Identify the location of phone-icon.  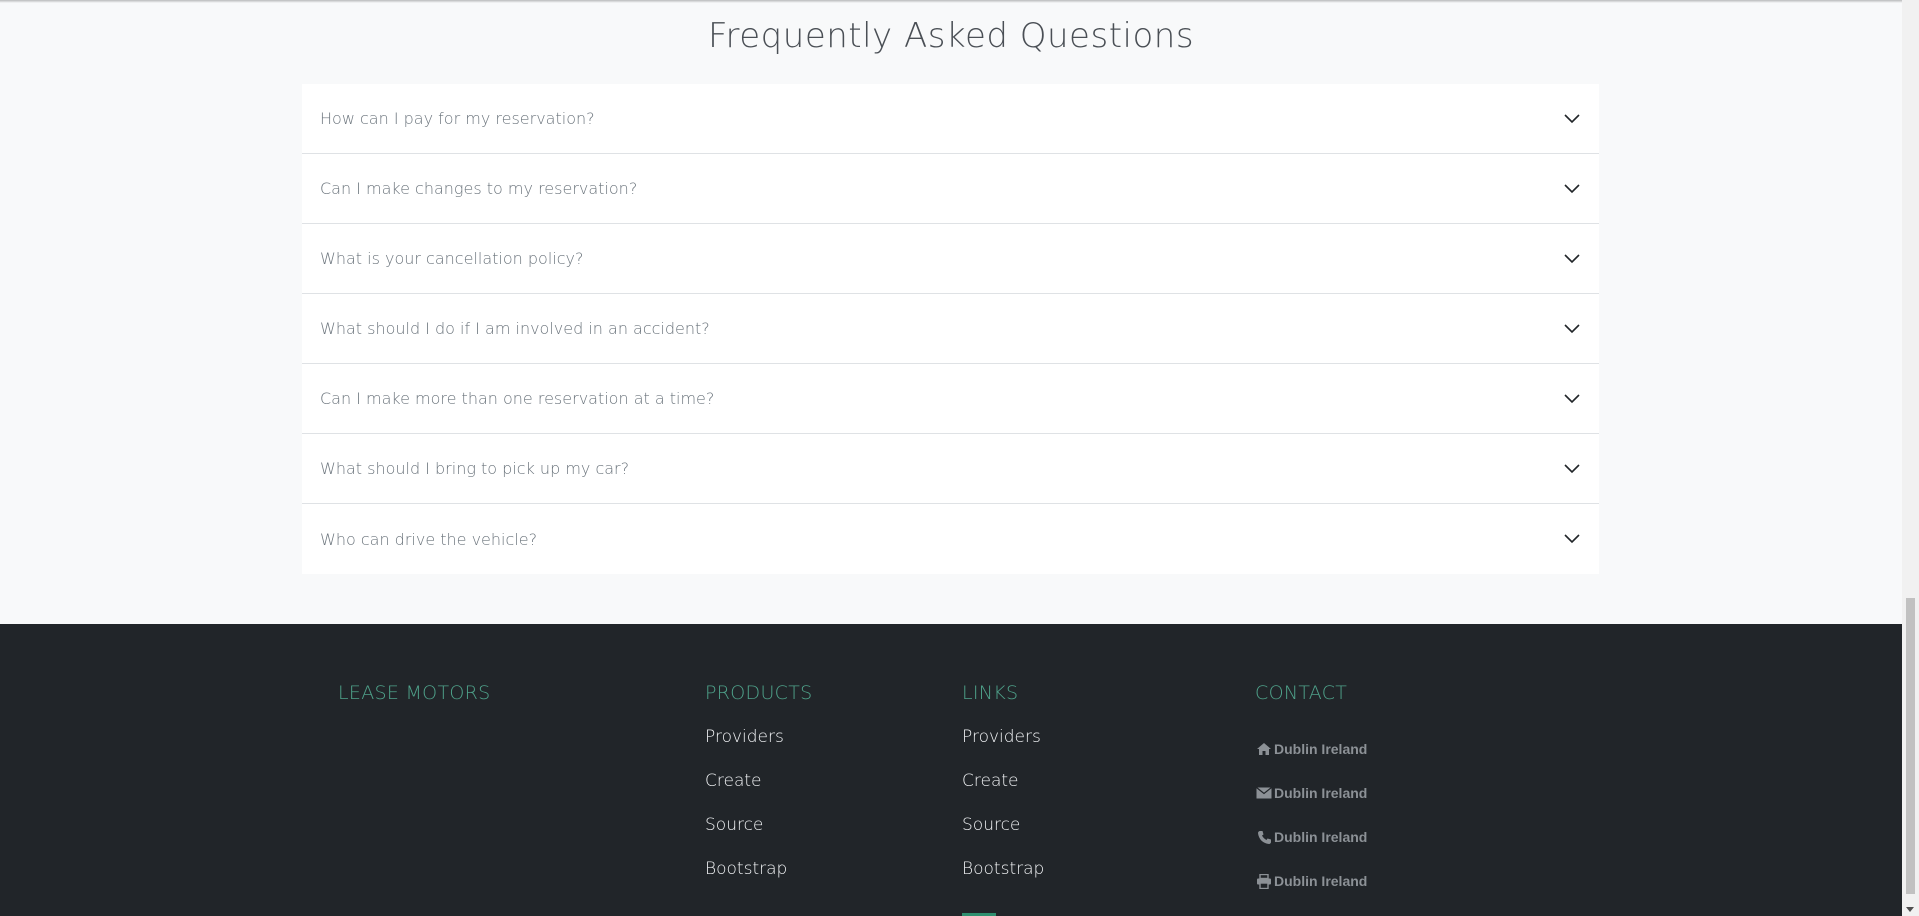
(1264, 837).